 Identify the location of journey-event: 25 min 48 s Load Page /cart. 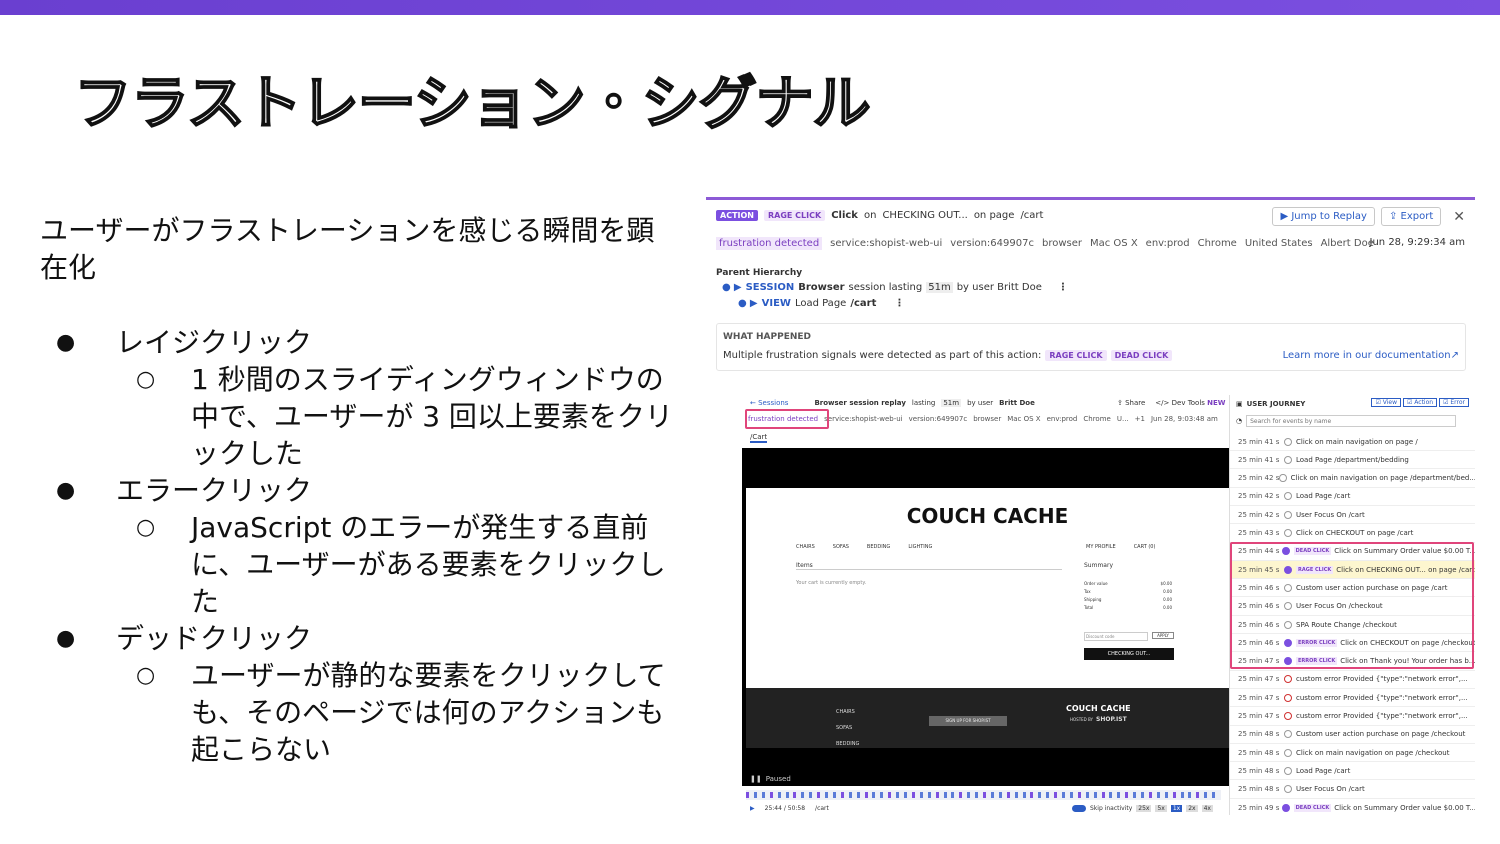
(1352, 771).